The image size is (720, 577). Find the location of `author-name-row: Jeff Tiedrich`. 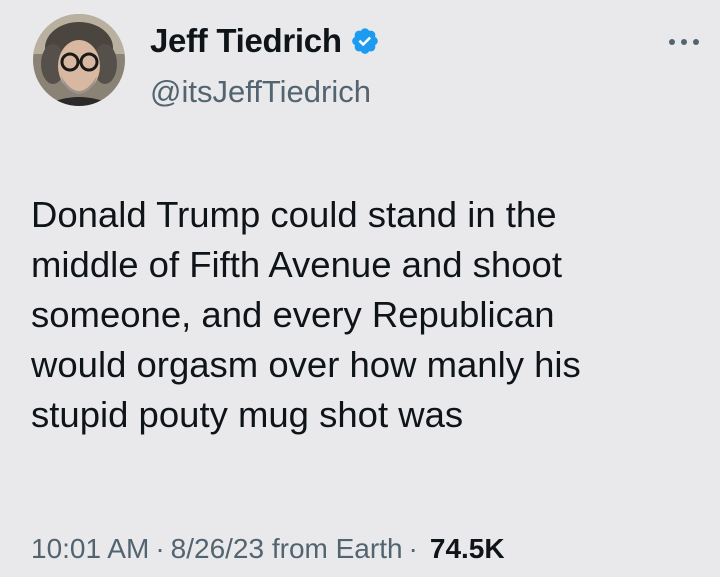

author-name-row: Jeff Tiedrich is located at coordinates (265, 41).